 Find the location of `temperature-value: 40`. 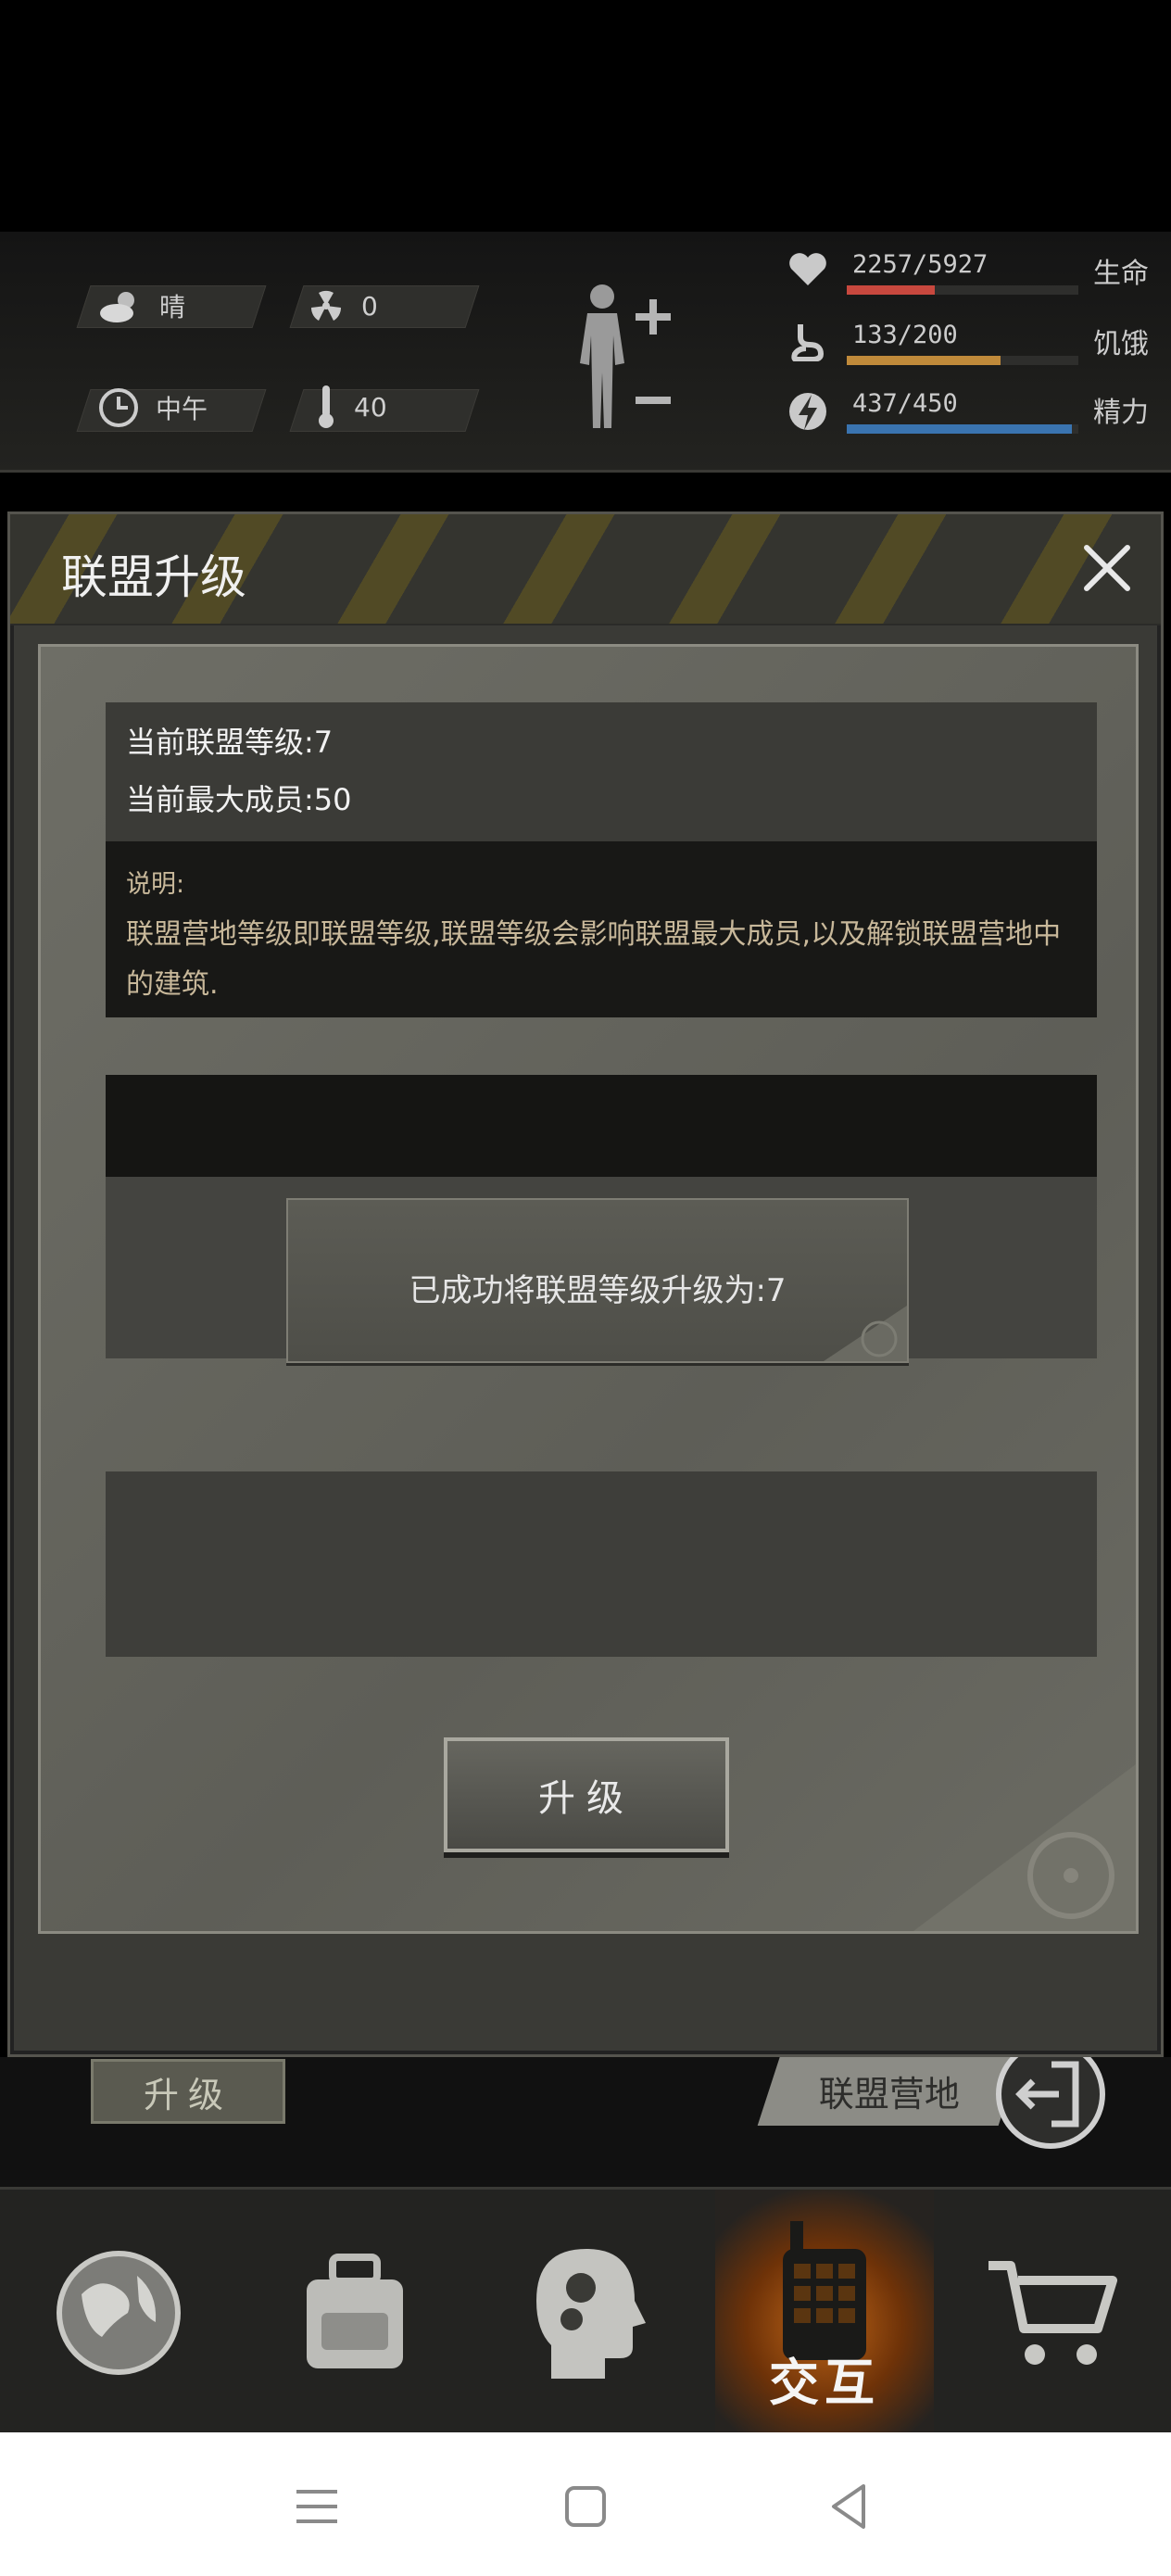

temperature-value: 40 is located at coordinates (371, 407).